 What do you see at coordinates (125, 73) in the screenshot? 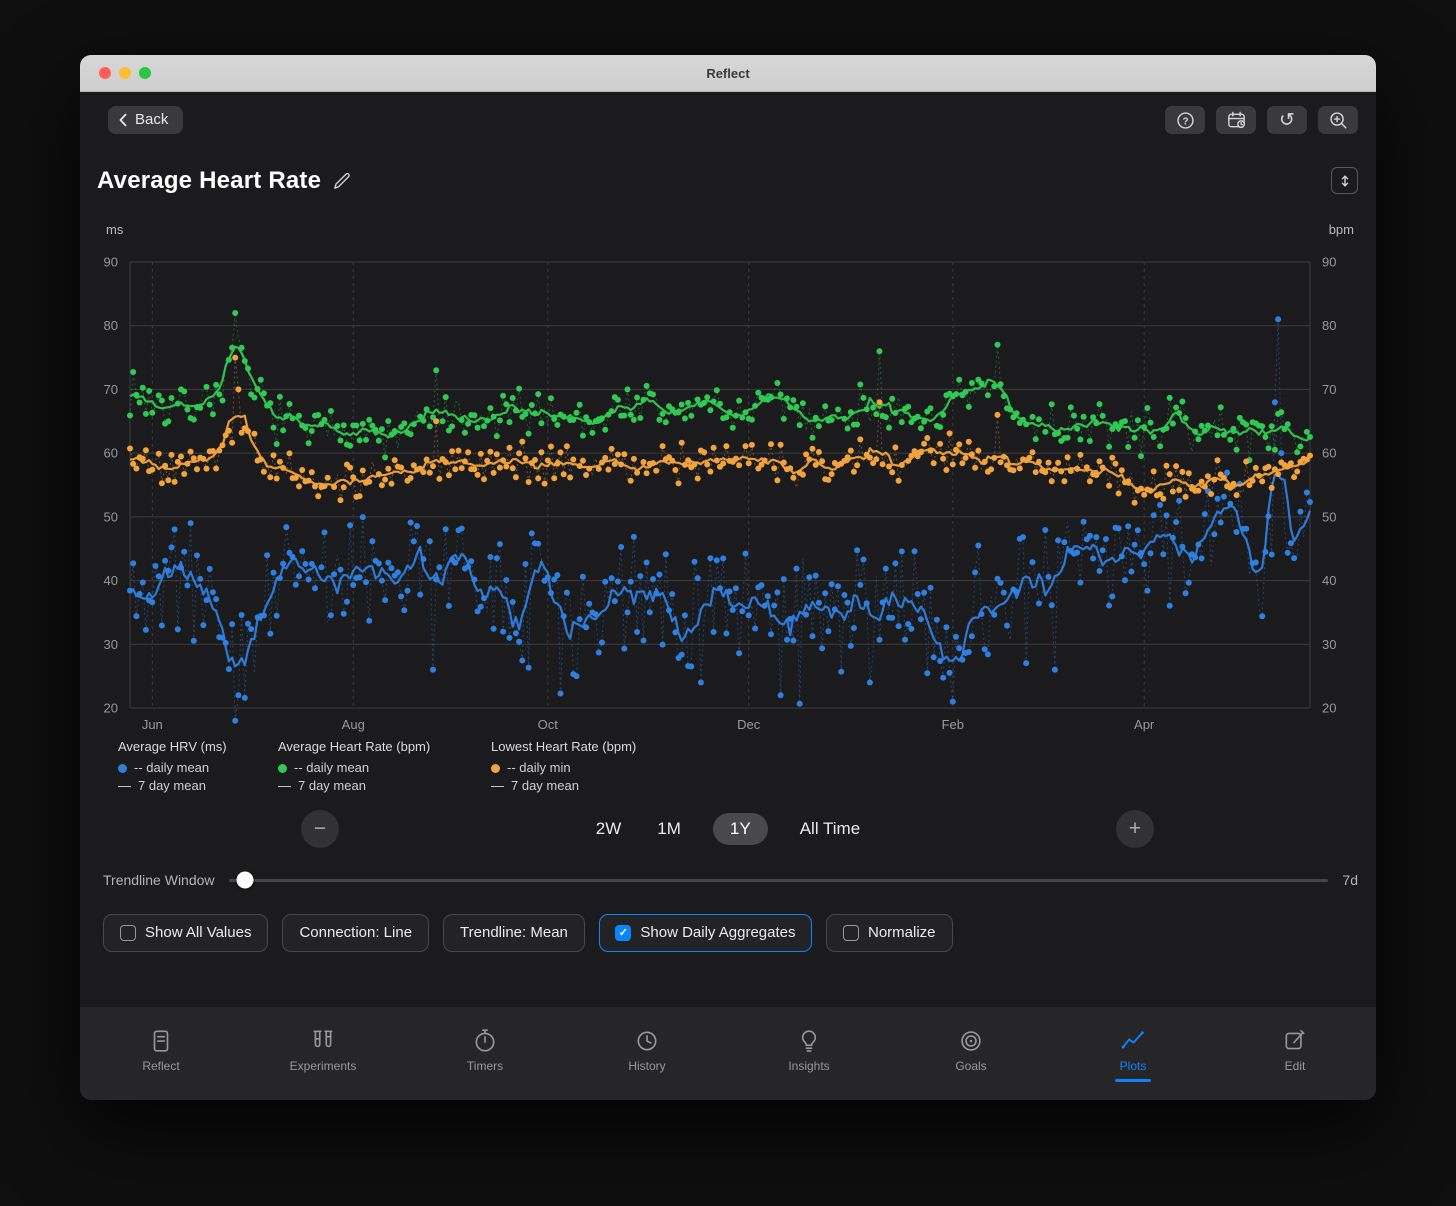
I see `minimize-button` at bounding box center [125, 73].